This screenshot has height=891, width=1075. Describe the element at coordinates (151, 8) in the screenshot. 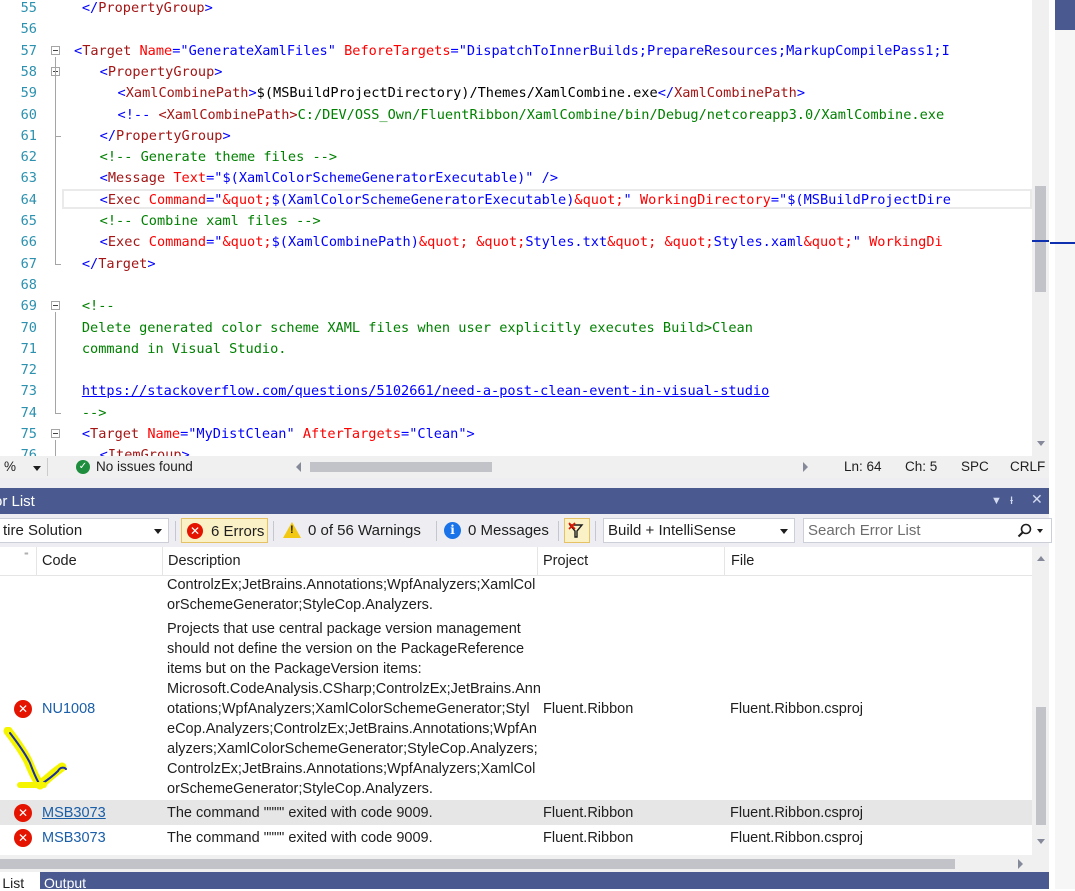

I see `code-token: PropertyGroup` at that location.